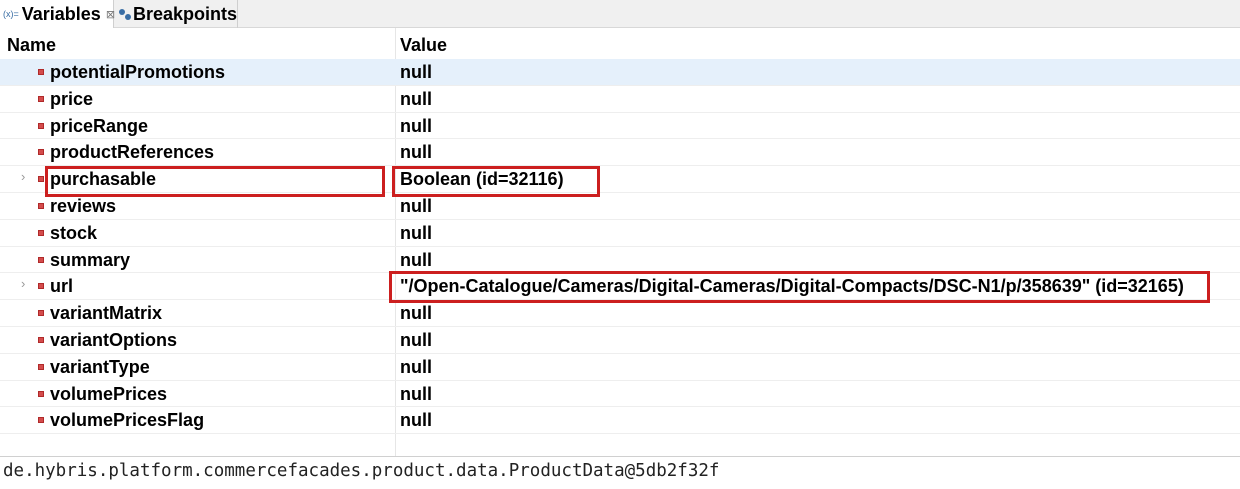  What do you see at coordinates (100, 366) in the screenshot?
I see `variable-name: variantType` at bounding box center [100, 366].